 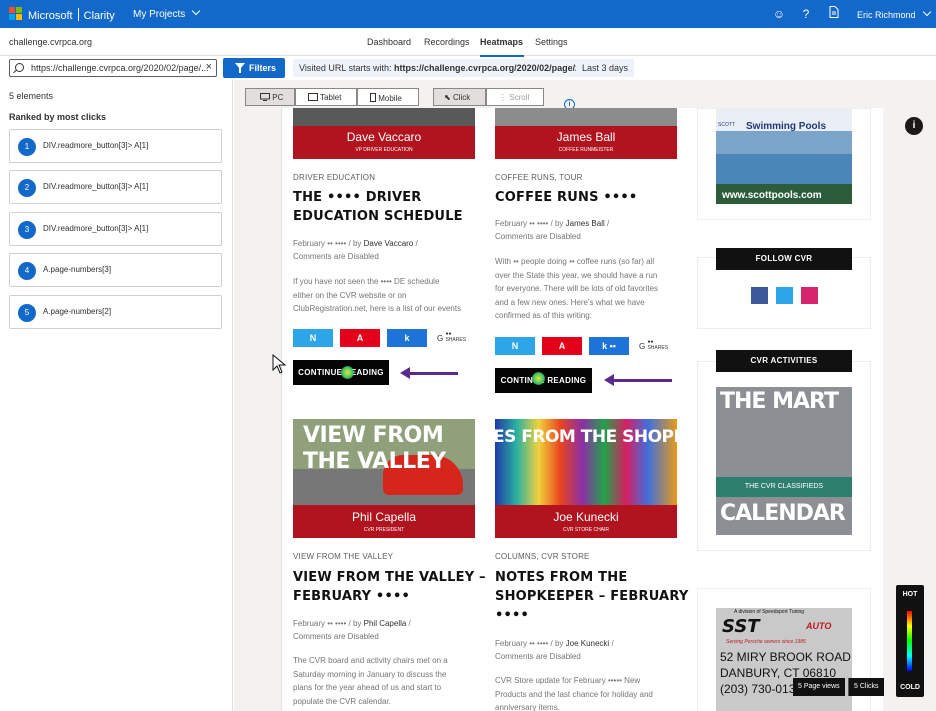 I want to click on my-projects-menu: My Projects, so click(x=167, y=13).